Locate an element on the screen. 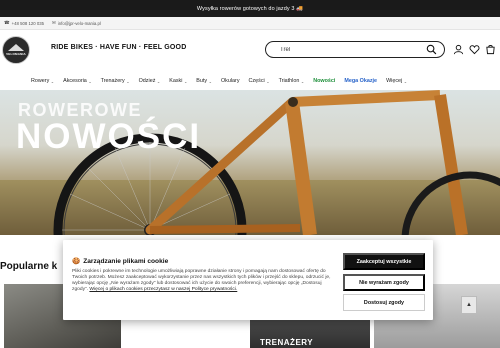  slogan: RIDE BIKES · HAVE FUN · FEEL GOOD is located at coordinates (119, 47).